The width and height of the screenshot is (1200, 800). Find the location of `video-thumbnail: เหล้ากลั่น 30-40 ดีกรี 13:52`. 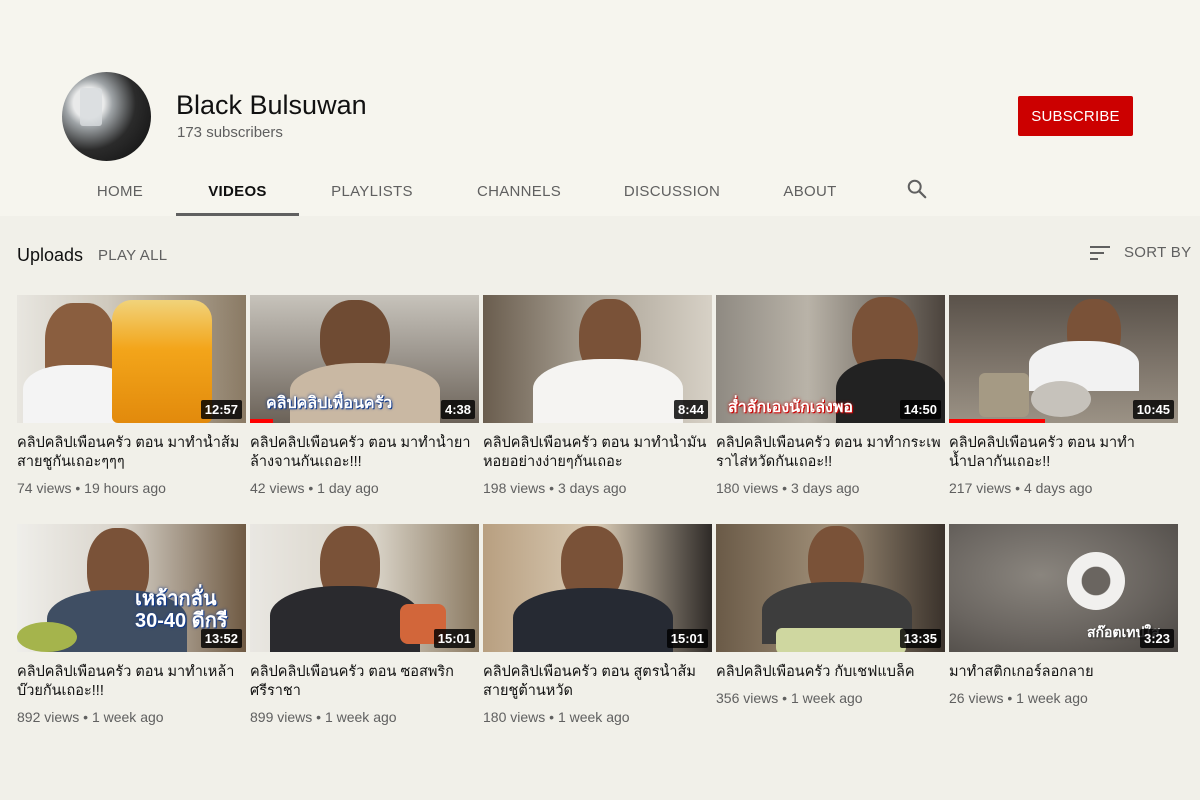

video-thumbnail: เหล้ากลั่น 30-40 ดีกรี 13:52 is located at coordinates (131, 588).